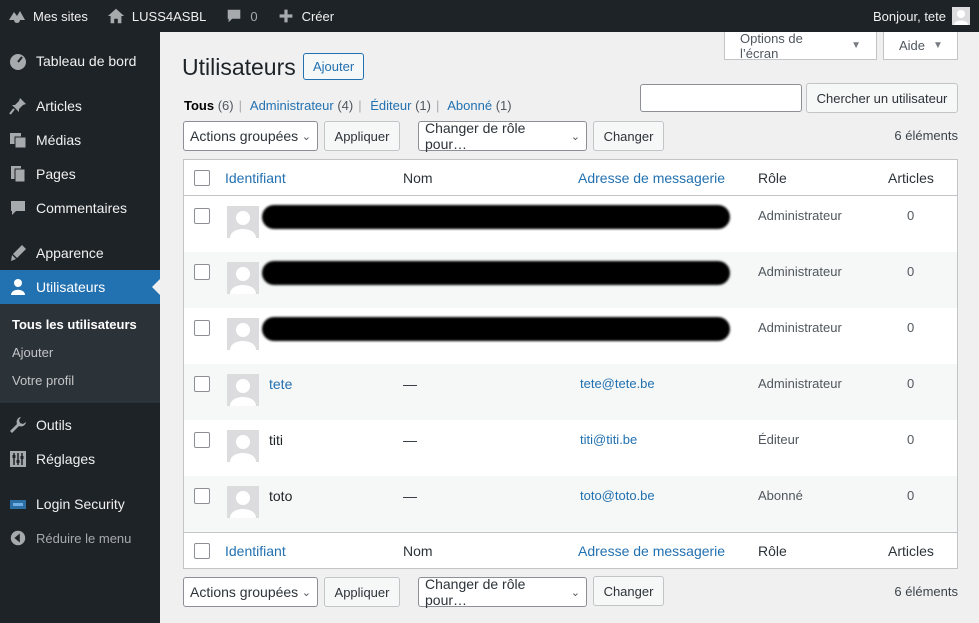 Image resolution: width=979 pixels, height=623 pixels. Describe the element at coordinates (921, 16) in the screenshot. I see `my-account-menu: Bonjour, tete` at that location.